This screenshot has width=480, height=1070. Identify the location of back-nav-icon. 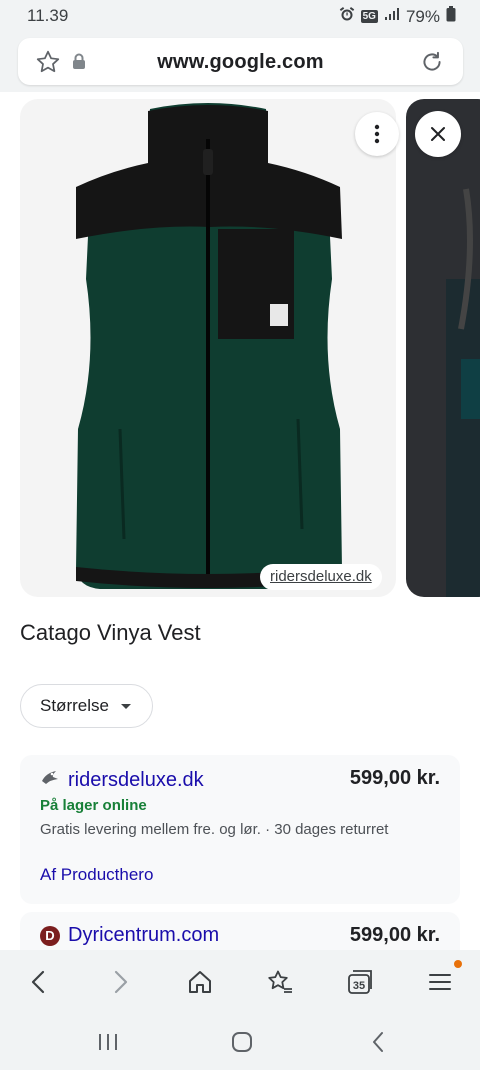
(378, 1042).